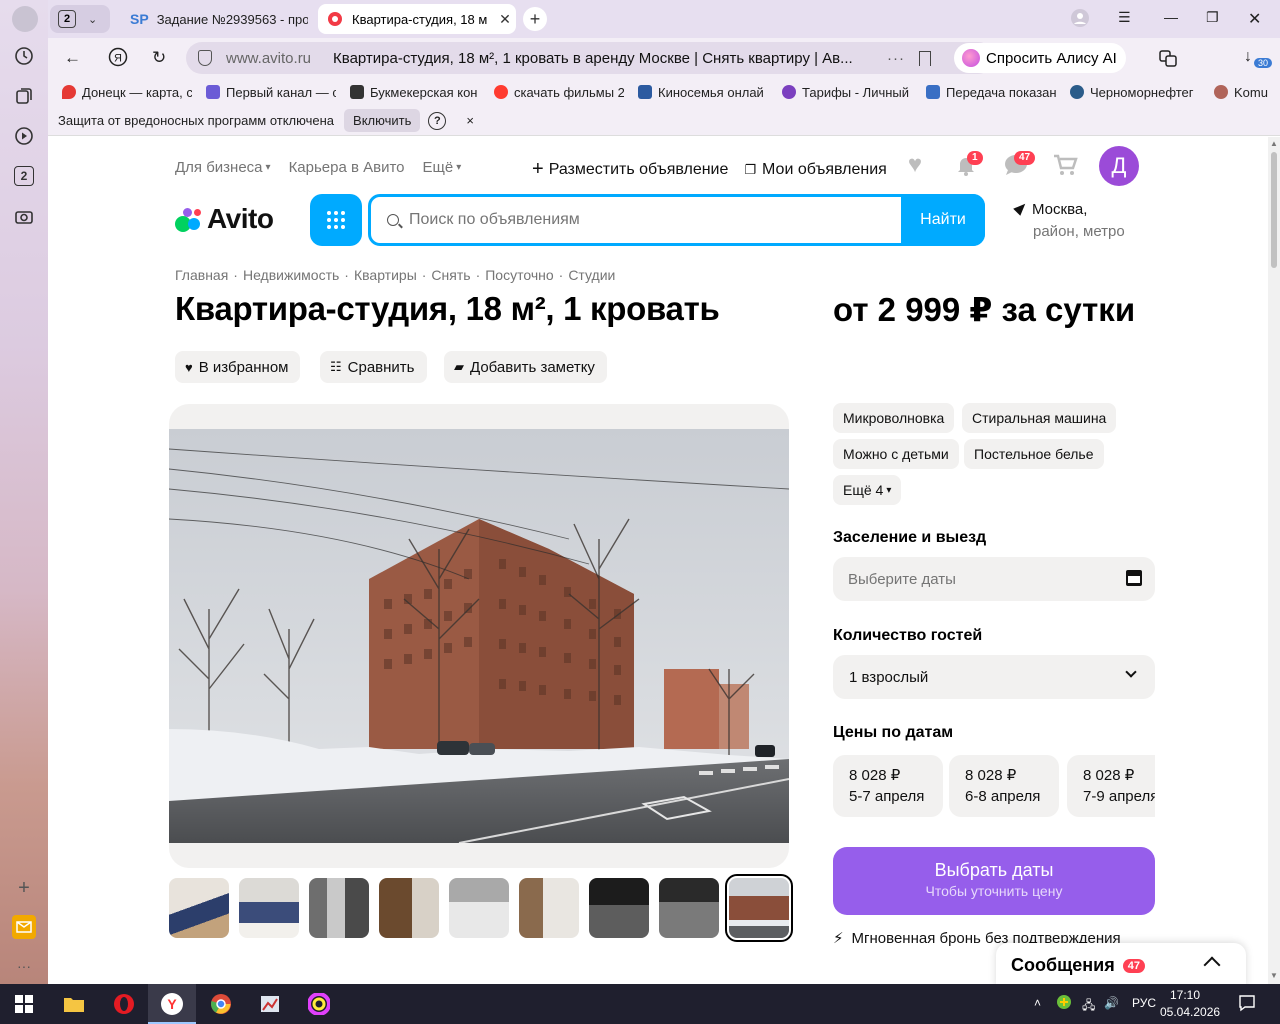 This screenshot has height=1024, width=1280. I want to click on scrollbar-thumb, so click(1274, 210).